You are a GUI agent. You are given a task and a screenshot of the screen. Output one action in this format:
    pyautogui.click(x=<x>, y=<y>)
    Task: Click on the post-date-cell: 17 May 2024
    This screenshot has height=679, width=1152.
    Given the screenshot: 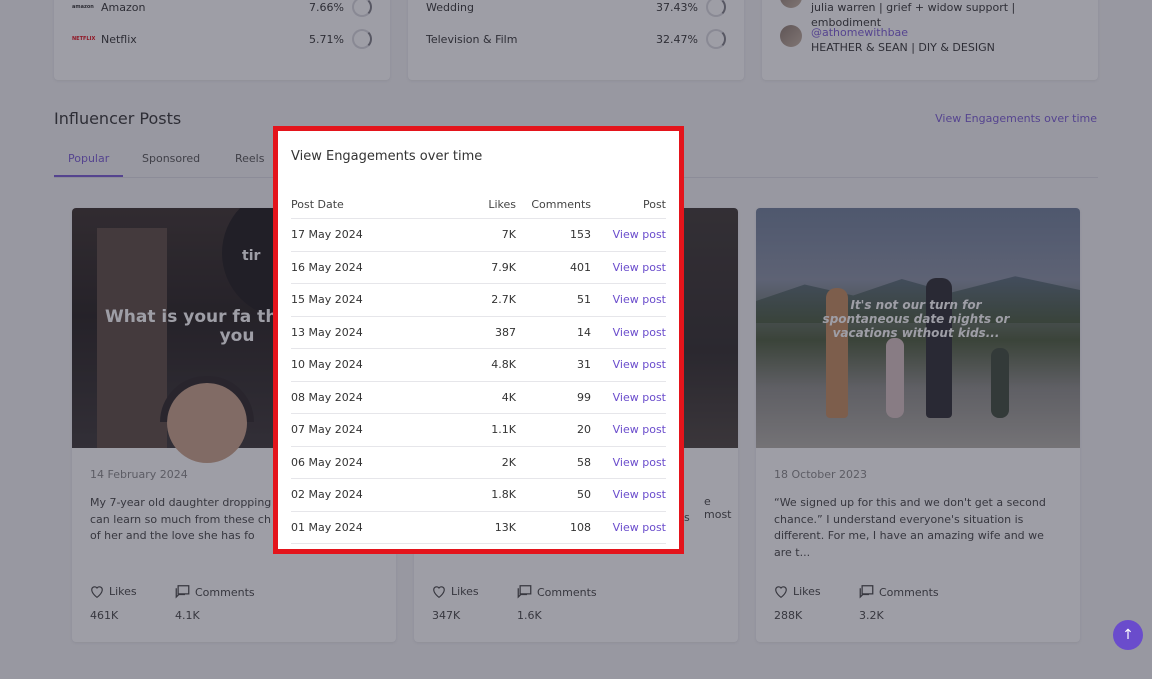 What is the action you would take?
    pyautogui.click(x=327, y=235)
    